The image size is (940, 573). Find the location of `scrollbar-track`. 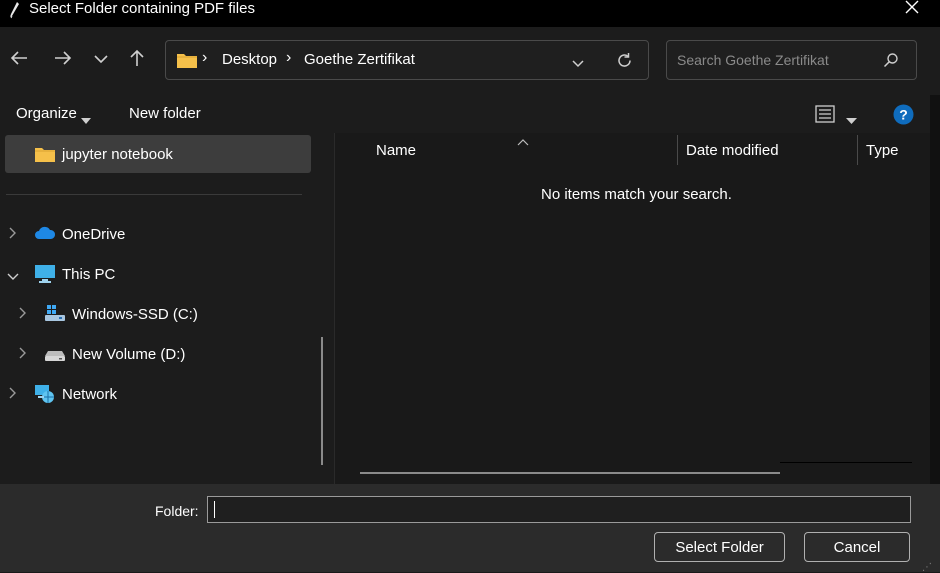

scrollbar-track is located at coordinates (846, 462).